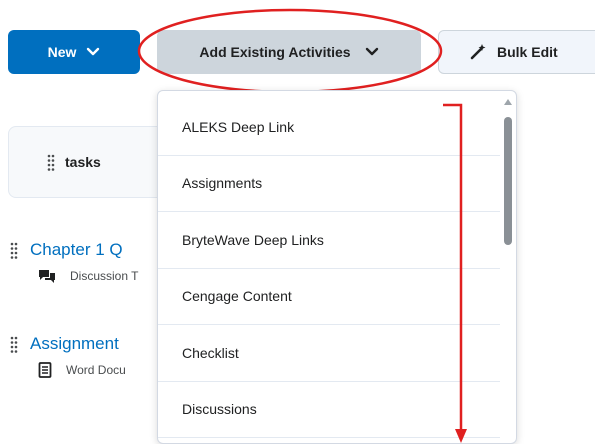 The image size is (595, 444). I want to click on menu-scrollbar, so click(508, 267).